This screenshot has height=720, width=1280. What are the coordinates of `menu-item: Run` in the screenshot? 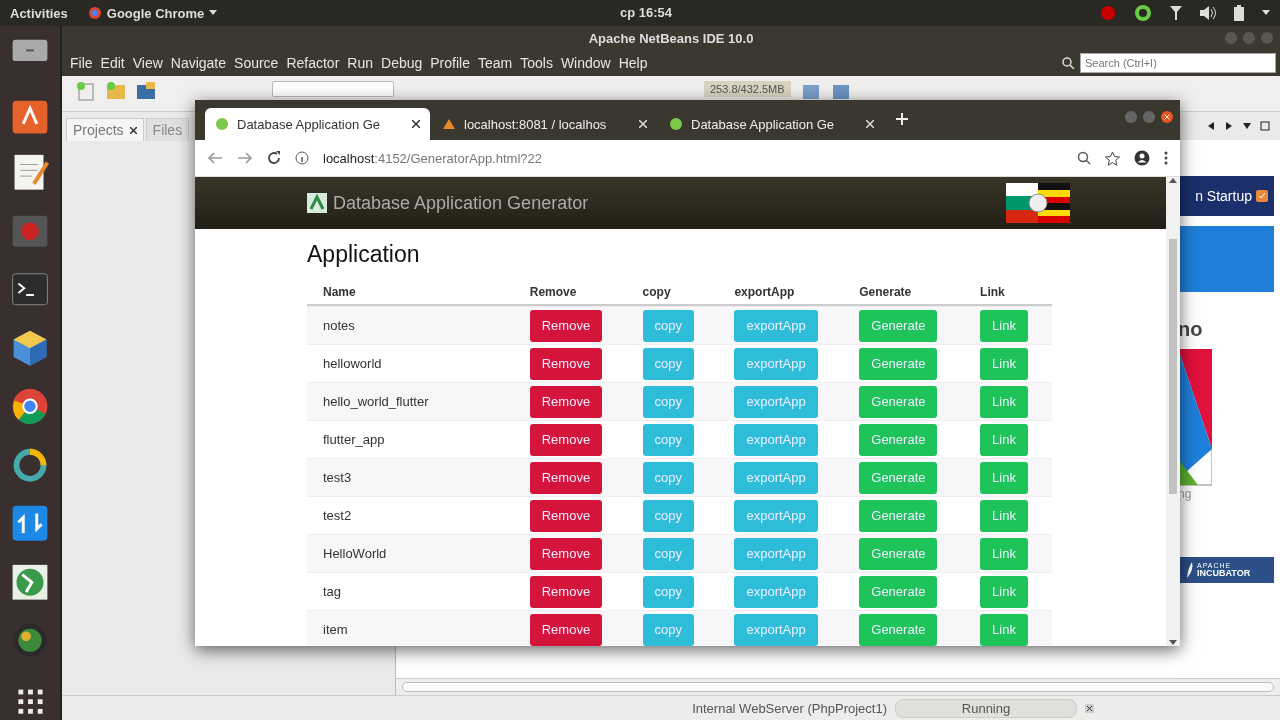 It's located at (360, 63).